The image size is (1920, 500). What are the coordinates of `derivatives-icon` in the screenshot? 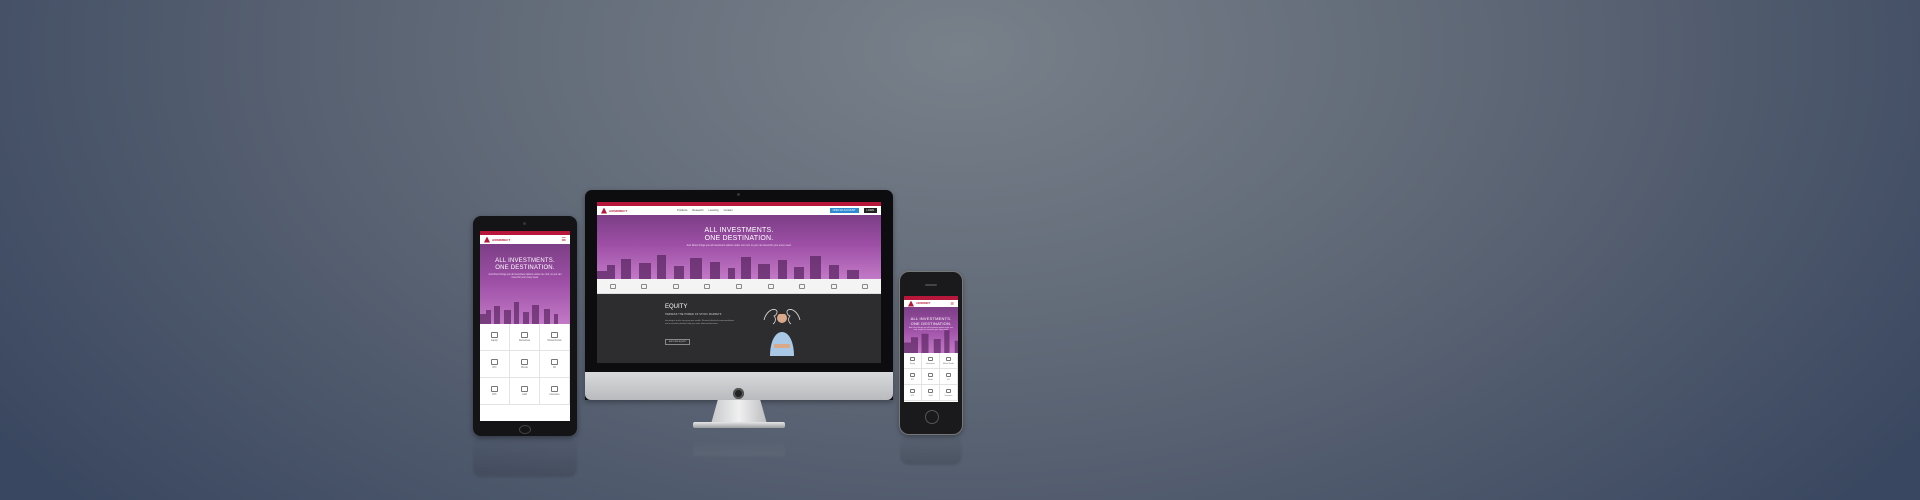 It's located at (644, 286).